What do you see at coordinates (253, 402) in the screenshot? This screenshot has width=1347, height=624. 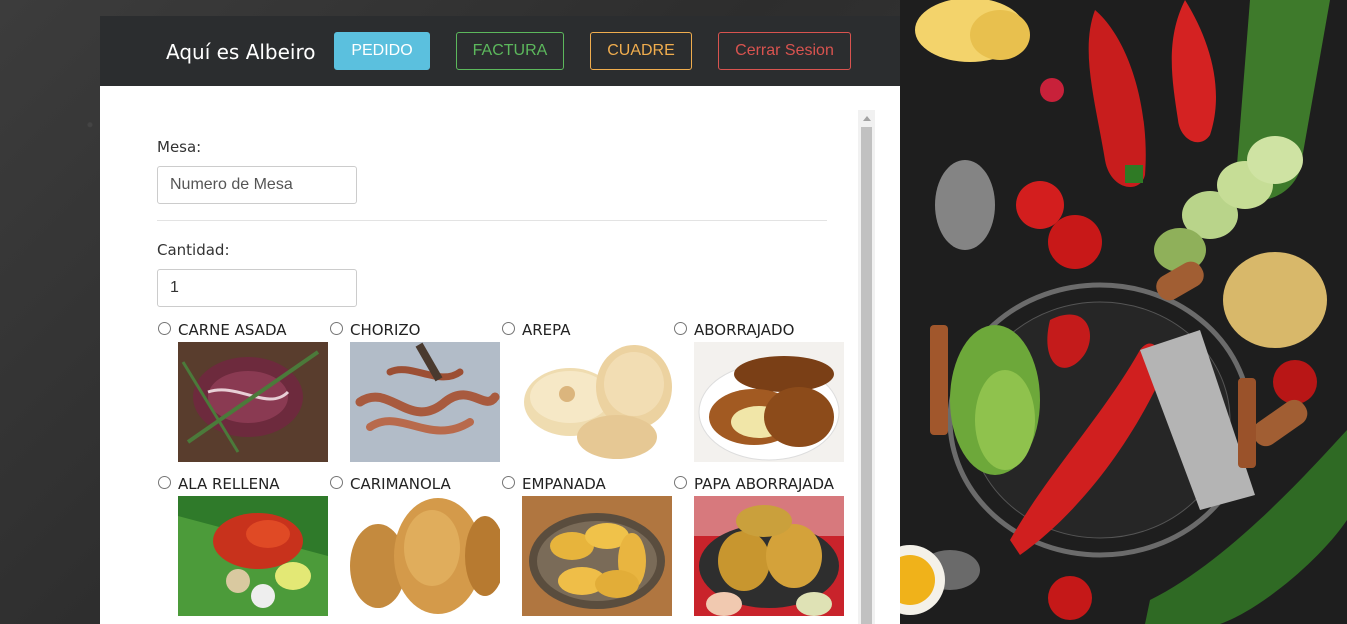 I see `carne-asada-photo` at bounding box center [253, 402].